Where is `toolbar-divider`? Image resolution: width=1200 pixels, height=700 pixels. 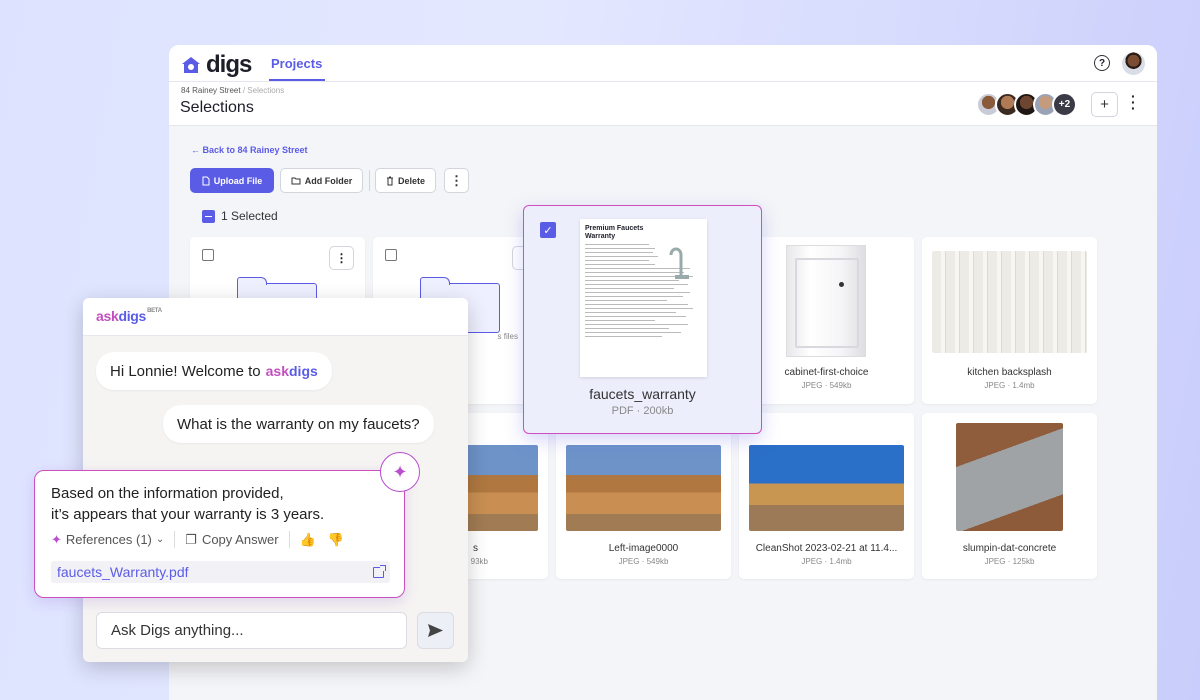 toolbar-divider is located at coordinates (369, 180).